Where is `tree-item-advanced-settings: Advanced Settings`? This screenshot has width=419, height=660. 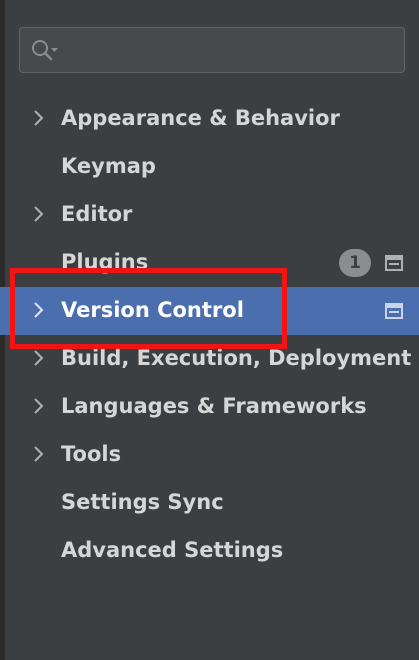
tree-item-advanced-settings: Advanced Settings is located at coordinates (209, 551).